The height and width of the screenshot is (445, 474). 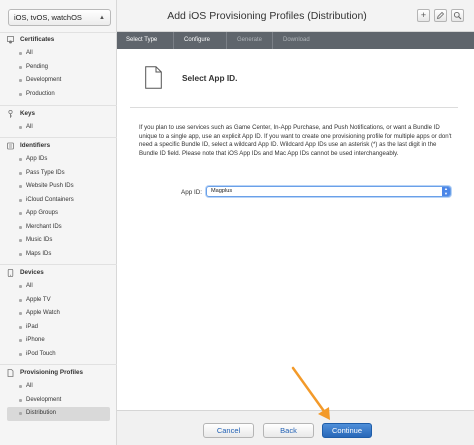 What do you see at coordinates (58, 287) in the screenshot?
I see `sidebar-item-devices-all: All` at bounding box center [58, 287].